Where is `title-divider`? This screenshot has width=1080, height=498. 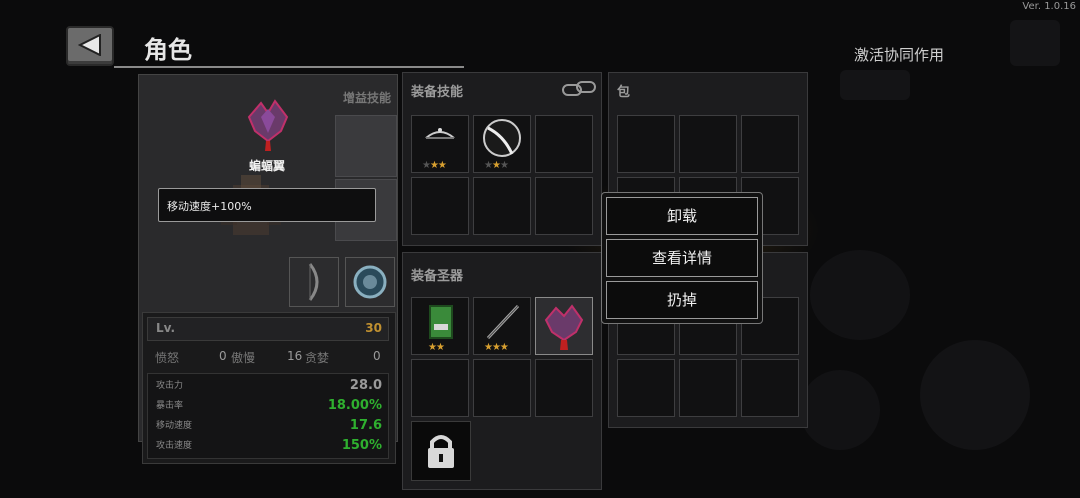 title-divider is located at coordinates (289, 67).